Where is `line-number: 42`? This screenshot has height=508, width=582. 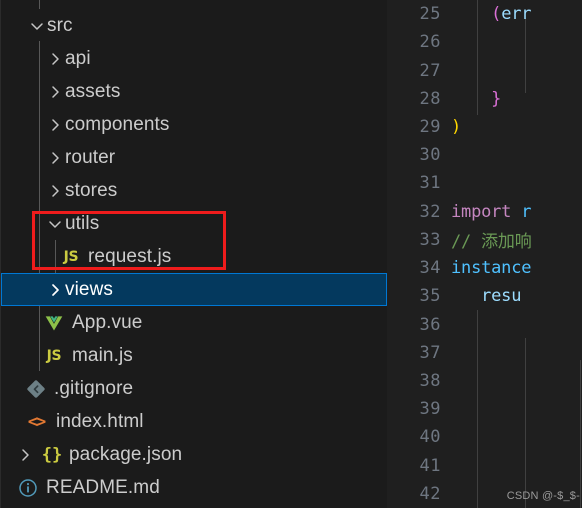 line-number: 42 is located at coordinates (430, 493).